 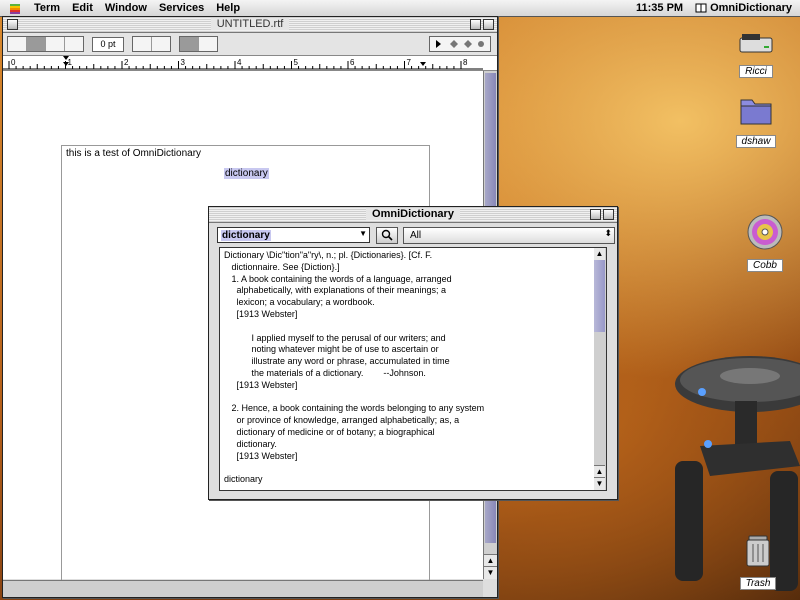 What do you see at coordinates (250, 44) in the screenshot?
I see `format-toolbar: 0 pt` at bounding box center [250, 44].